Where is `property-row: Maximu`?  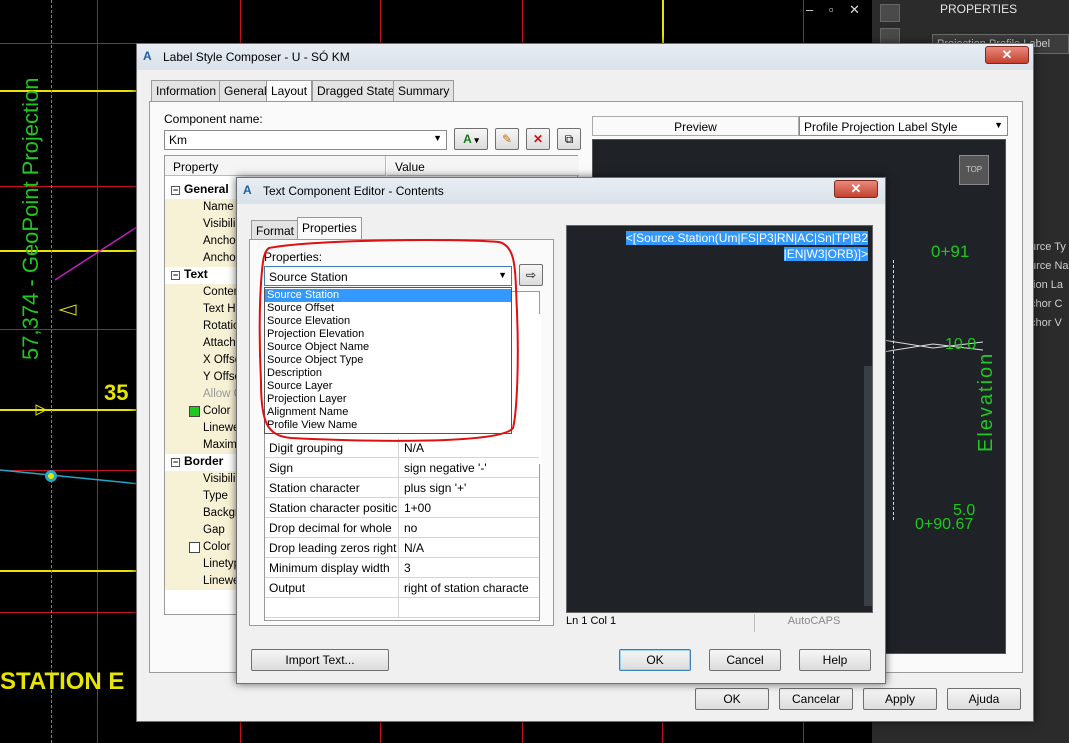 property-row: Maximu is located at coordinates (201, 445).